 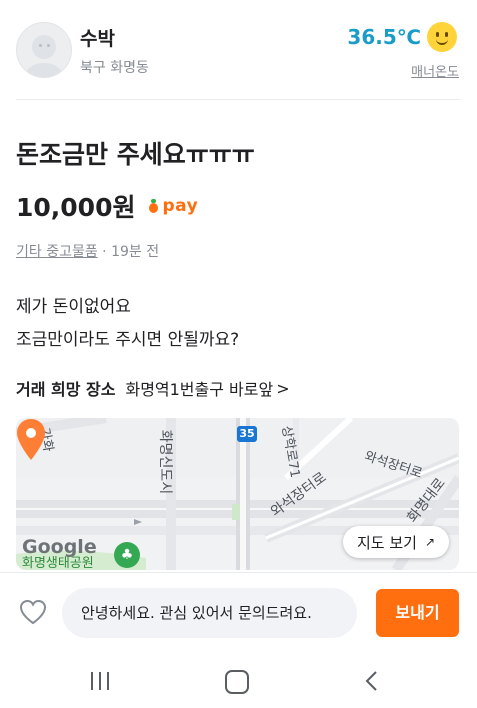 I want to click on seller-profile: 수박 북구 화명동 36.5℃ 매너온도, so click(x=238, y=50).